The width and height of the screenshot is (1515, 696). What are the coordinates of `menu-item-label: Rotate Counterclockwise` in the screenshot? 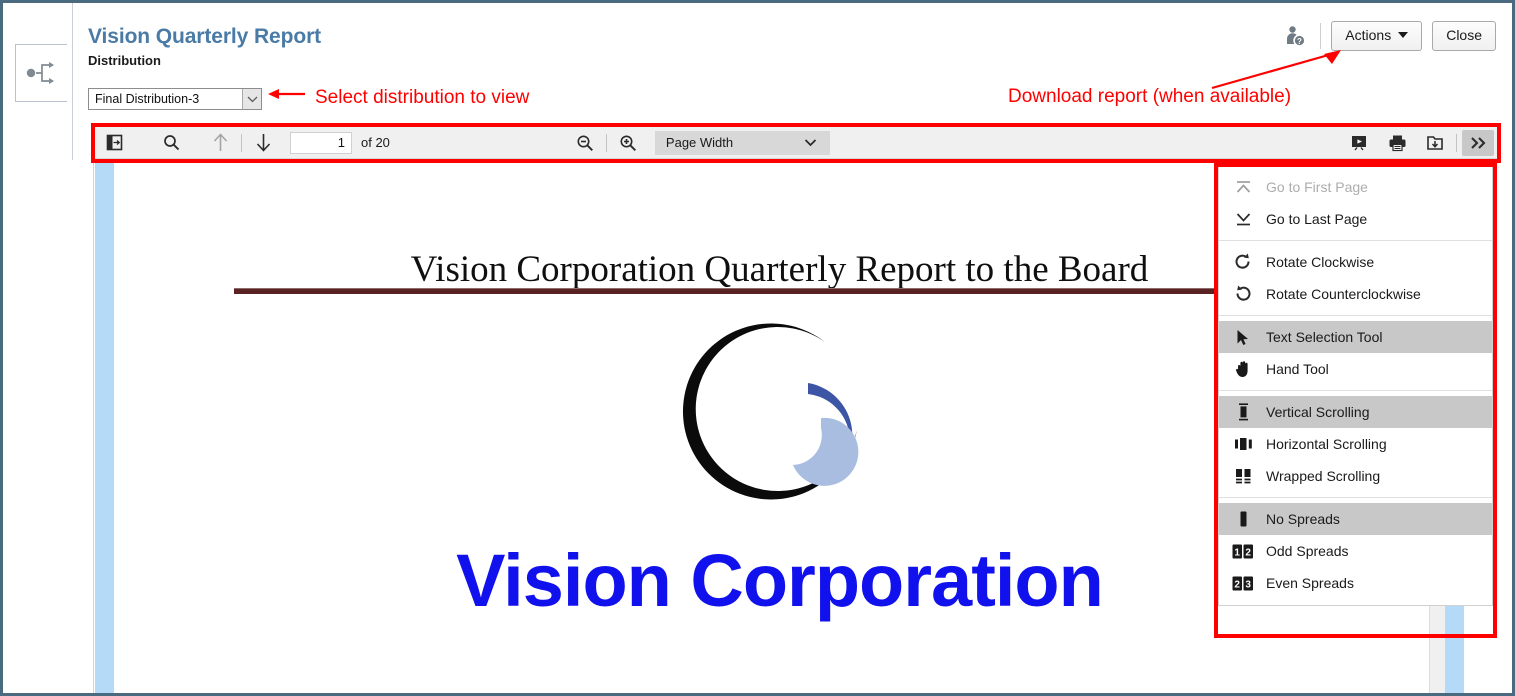 It's located at (1343, 294).